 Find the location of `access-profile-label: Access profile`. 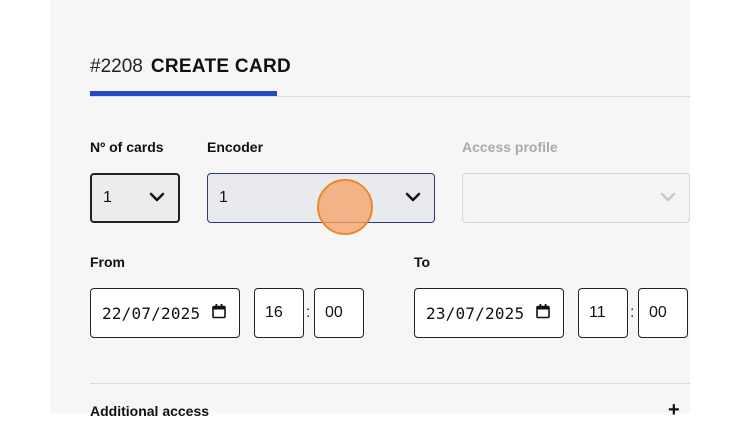

access-profile-label: Access profile is located at coordinates (510, 147).